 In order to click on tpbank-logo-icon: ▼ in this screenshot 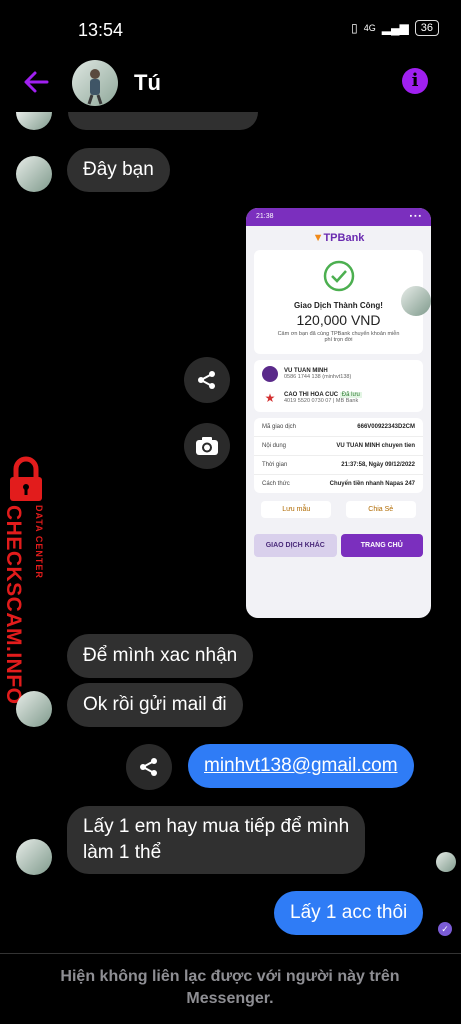, I will do `click(318, 238)`.